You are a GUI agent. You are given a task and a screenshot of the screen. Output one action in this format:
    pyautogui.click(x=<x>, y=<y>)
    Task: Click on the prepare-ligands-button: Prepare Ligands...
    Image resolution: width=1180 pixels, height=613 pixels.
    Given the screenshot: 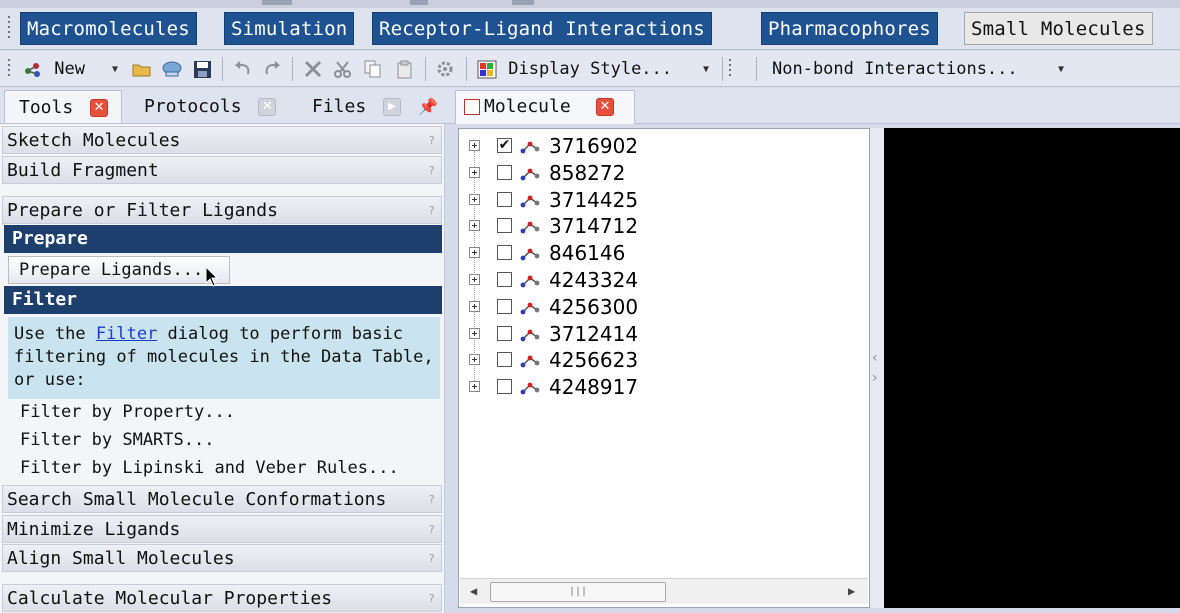 What is the action you would take?
    pyautogui.click(x=119, y=270)
    